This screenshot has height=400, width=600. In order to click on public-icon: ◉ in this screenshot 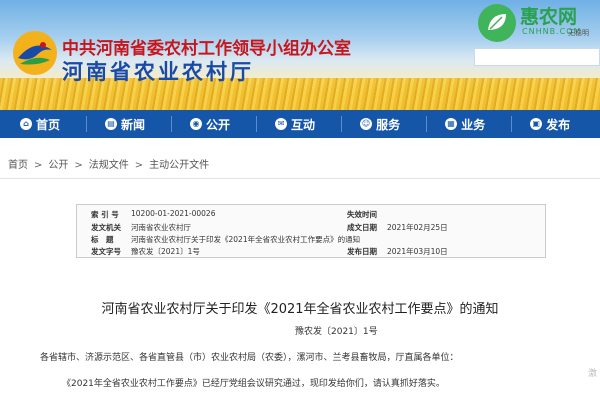, I will do `click(196, 124)`.